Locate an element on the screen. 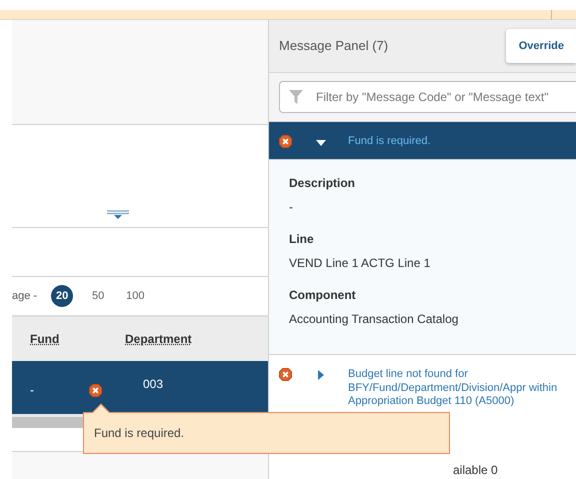 This screenshot has height=479, width=576. table-row: - 003 is located at coordinates (140, 387).